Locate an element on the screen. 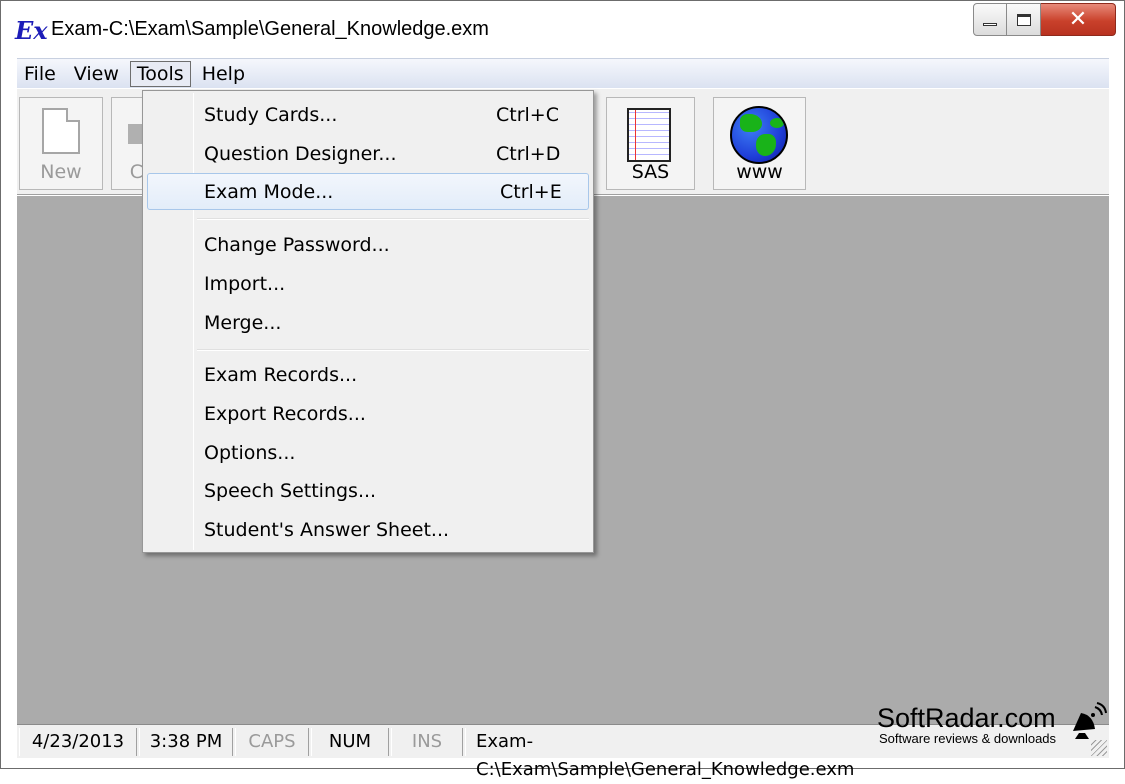 This screenshot has width=1125, height=784. globe-icon is located at coordinates (759, 135).